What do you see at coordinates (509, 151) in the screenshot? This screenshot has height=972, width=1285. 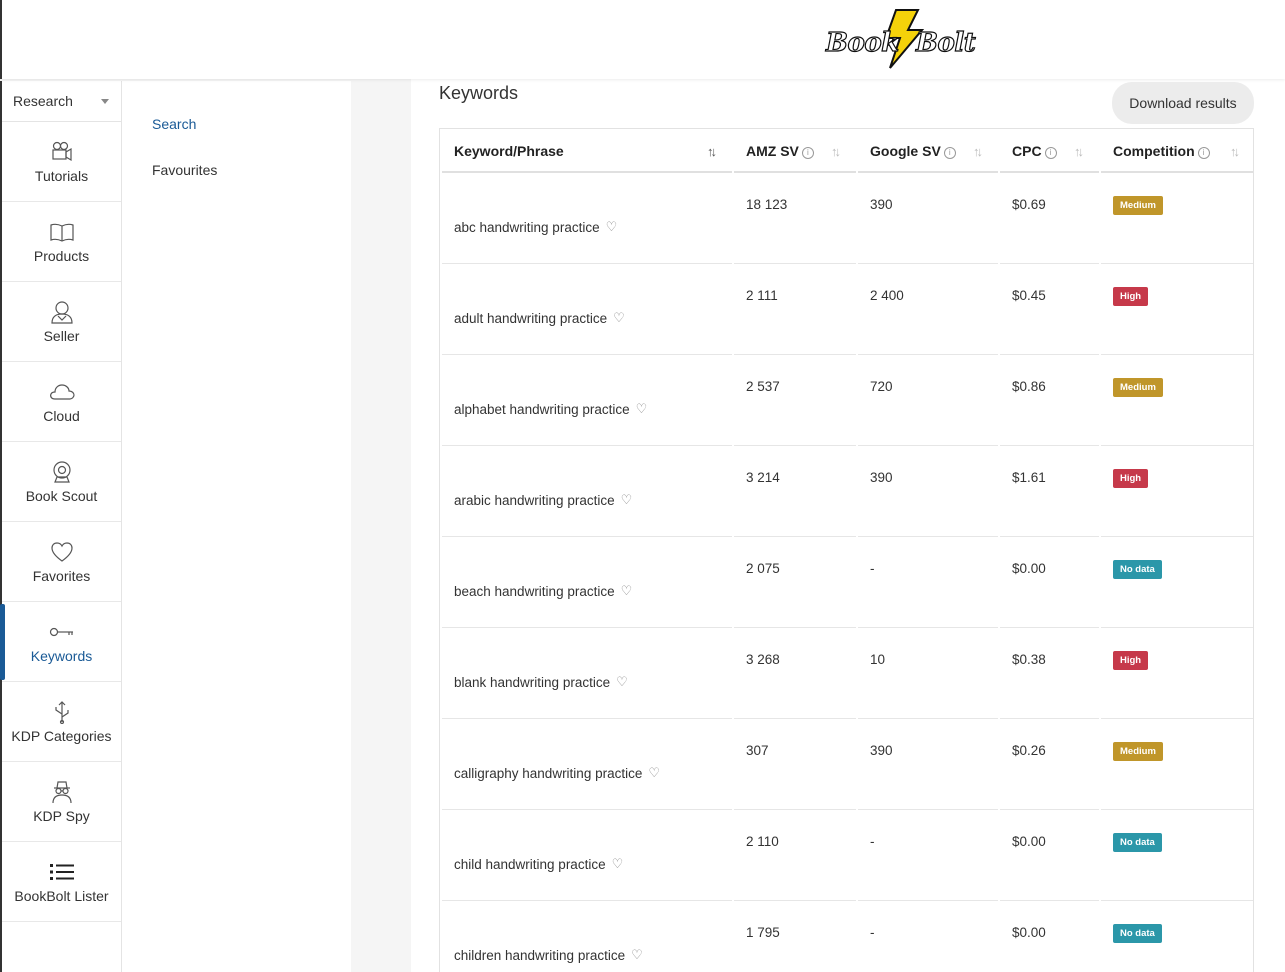 I see `column-header-label: Keyword/Phrase` at bounding box center [509, 151].